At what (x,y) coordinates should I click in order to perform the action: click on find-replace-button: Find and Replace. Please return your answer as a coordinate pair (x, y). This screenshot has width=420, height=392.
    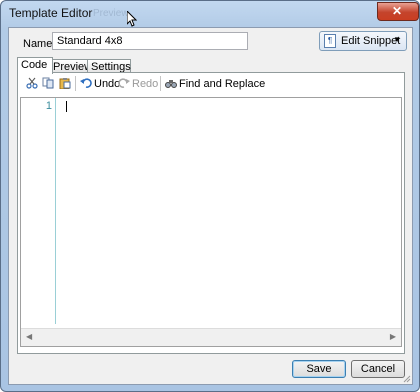
    Looking at the image, I should click on (222, 84).